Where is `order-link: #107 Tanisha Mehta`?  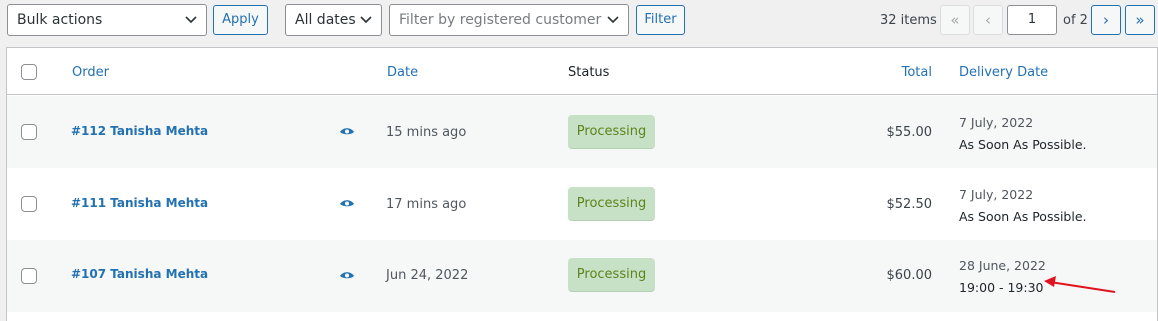 order-link: #107 Tanisha Mehta is located at coordinates (139, 274).